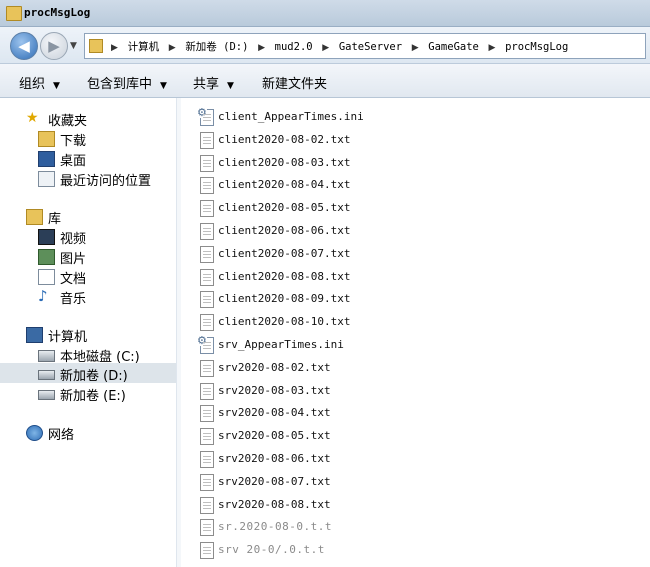 The image size is (650, 567). Describe the element at coordinates (46, 237) in the screenshot. I see `video-icon` at that location.